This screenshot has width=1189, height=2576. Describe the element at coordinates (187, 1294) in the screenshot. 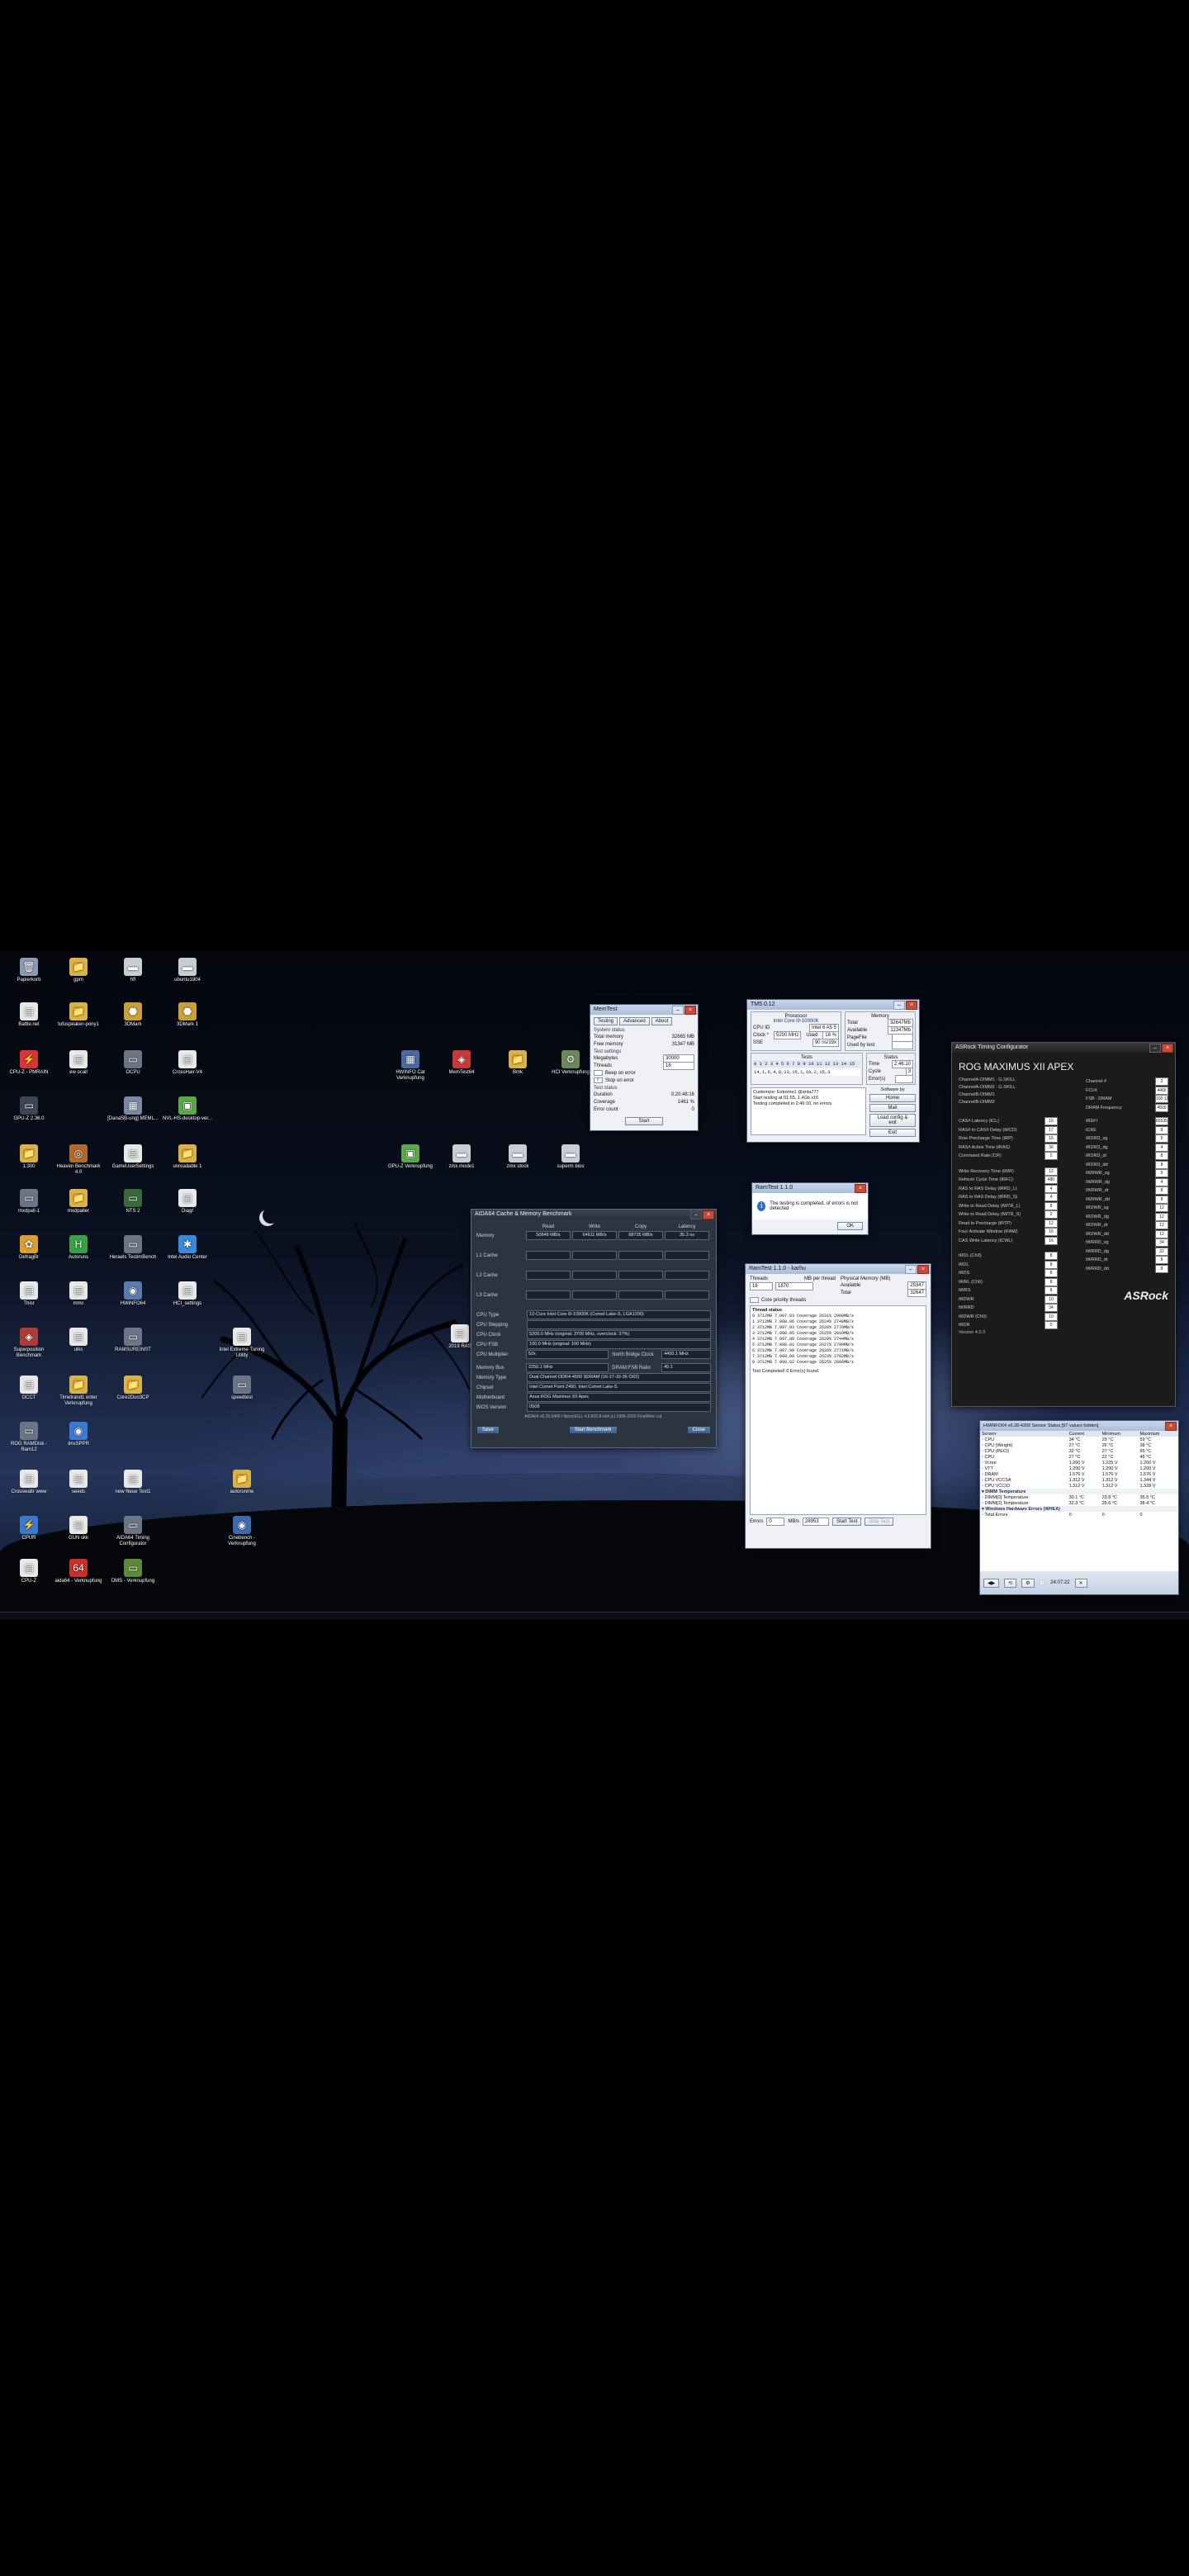

I see `desktop-icon: ▤ HCI_settings` at that location.